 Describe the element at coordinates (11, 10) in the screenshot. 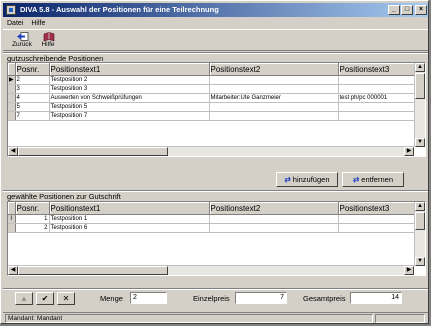

I see `app-icon` at that location.